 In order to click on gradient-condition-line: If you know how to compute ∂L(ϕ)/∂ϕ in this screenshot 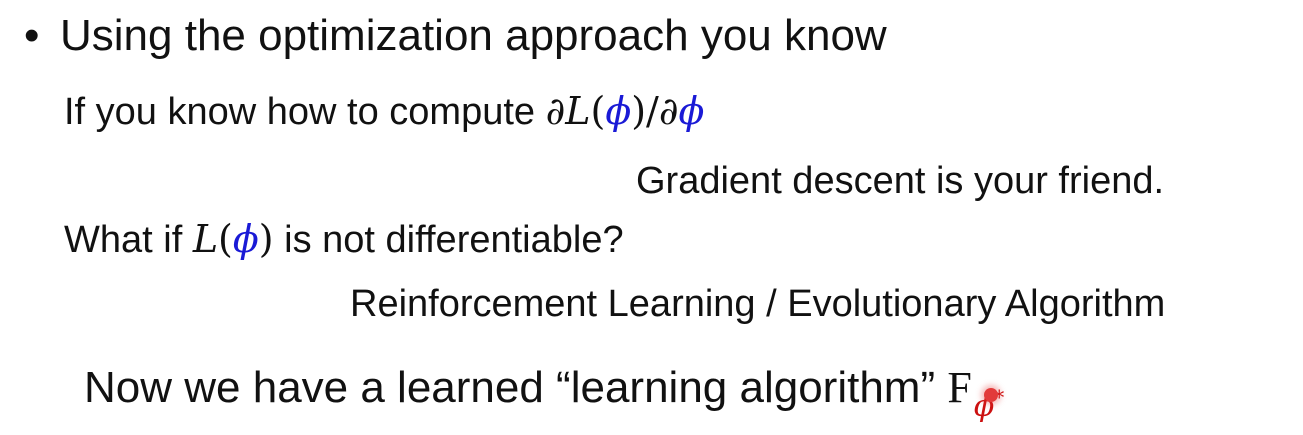, I will do `click(384, 111)`.